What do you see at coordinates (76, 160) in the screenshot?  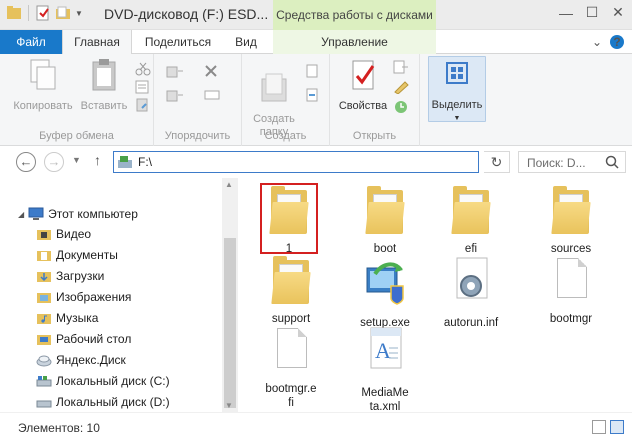 I see `recent-locations-dropdown-icon: ▼` at bounding box center [76, 160].